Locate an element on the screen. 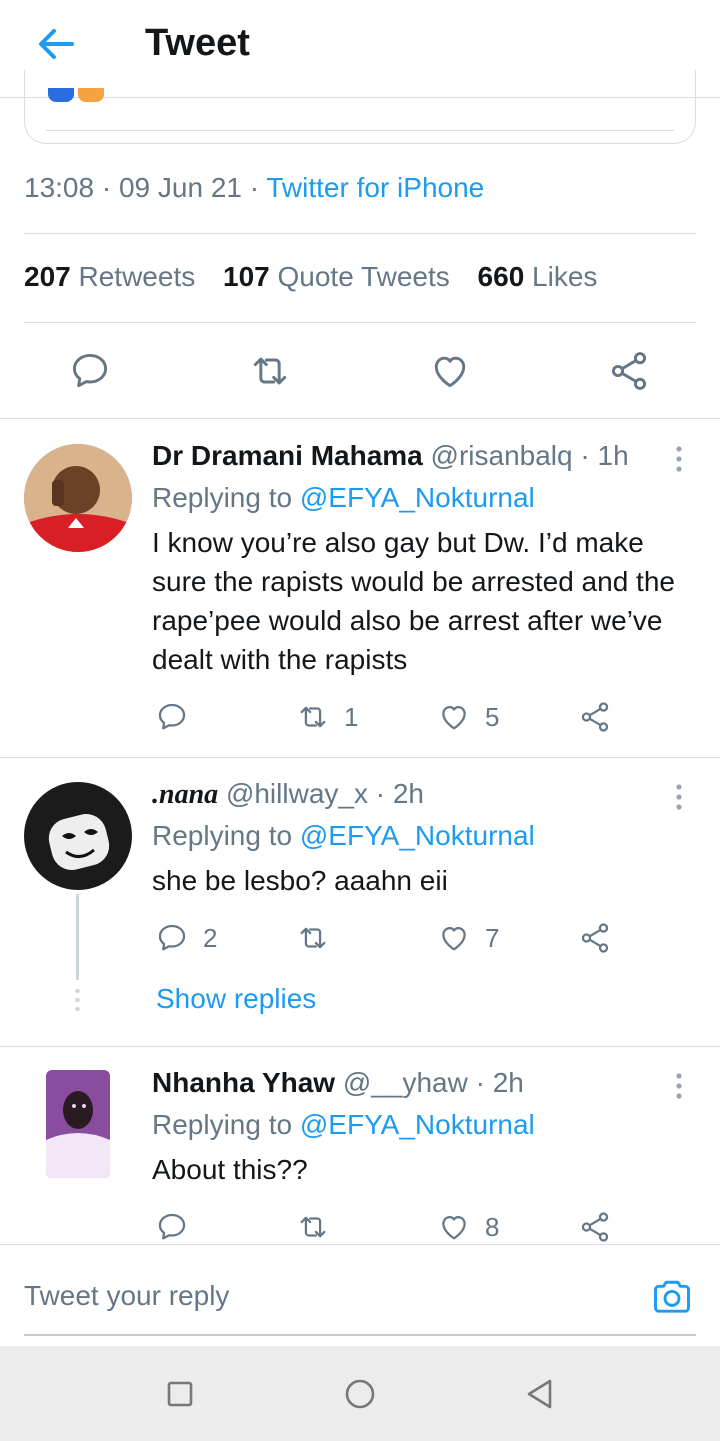  like-icon: 7 is located at coordinates (468, 938).